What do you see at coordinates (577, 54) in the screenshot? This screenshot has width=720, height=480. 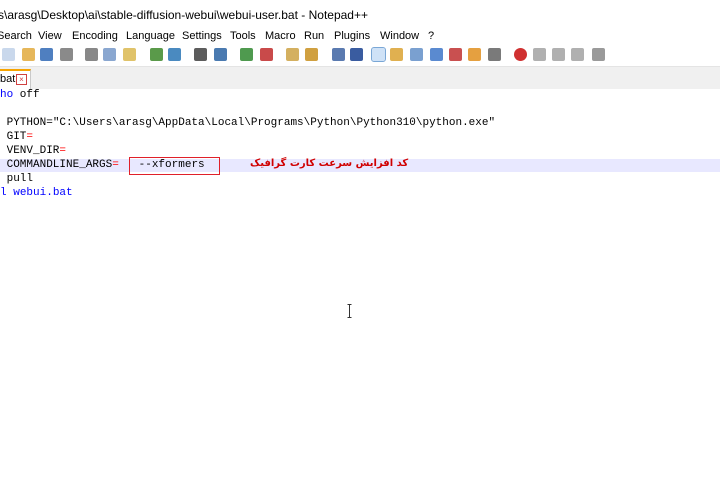 I see `play-multiple-icon` at bounding box center [577, 54].